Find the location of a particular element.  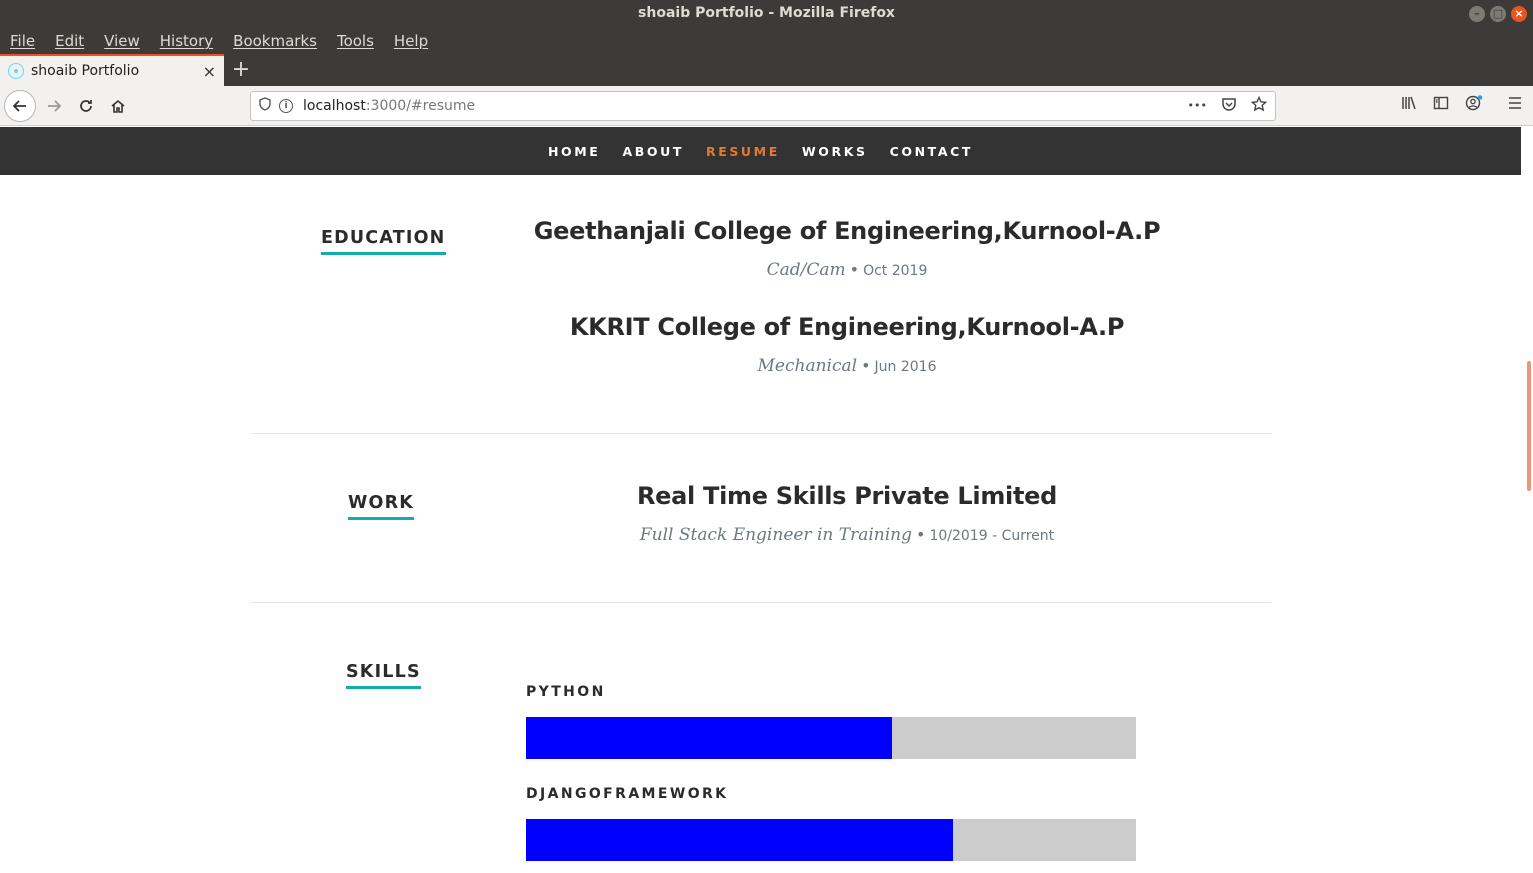

window-titlebar: shoaib Portfolio - Mozilla Firefox – □ × is located at coordinates (766, 14).